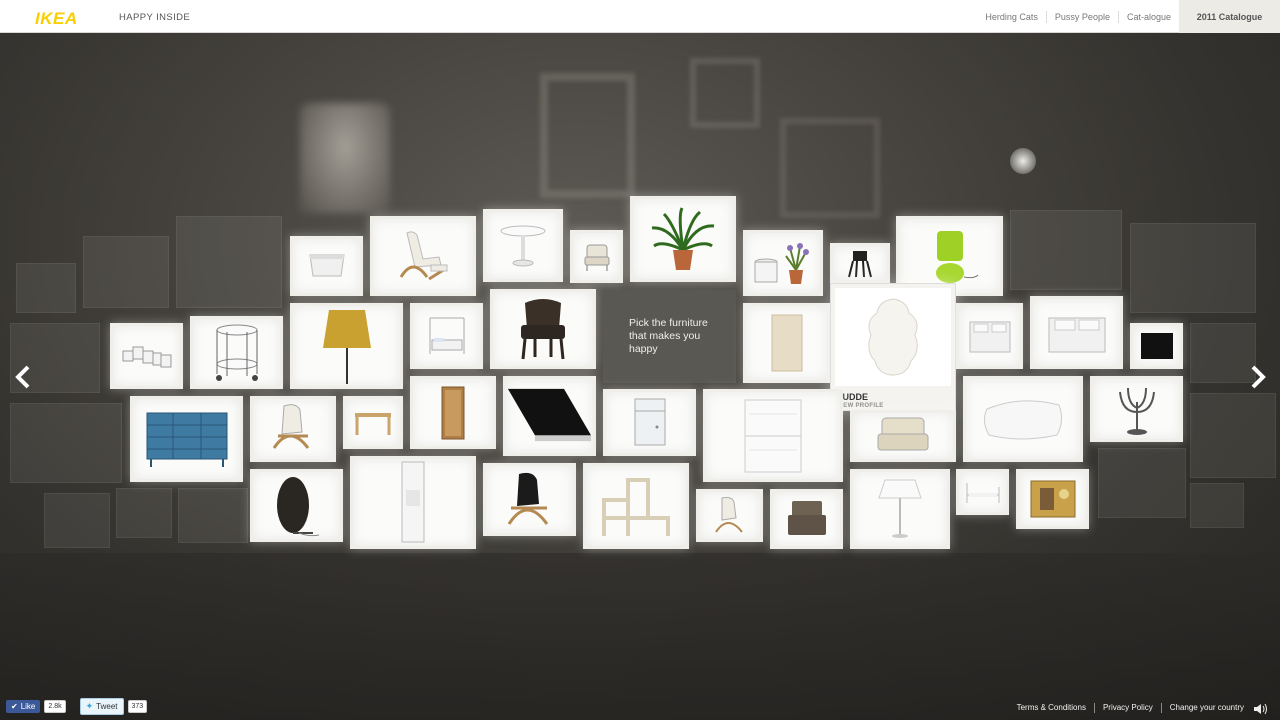 The width and height of the screenshot is (1280, 720). I want to click on product-tile-pillow, so click(1023, 419).